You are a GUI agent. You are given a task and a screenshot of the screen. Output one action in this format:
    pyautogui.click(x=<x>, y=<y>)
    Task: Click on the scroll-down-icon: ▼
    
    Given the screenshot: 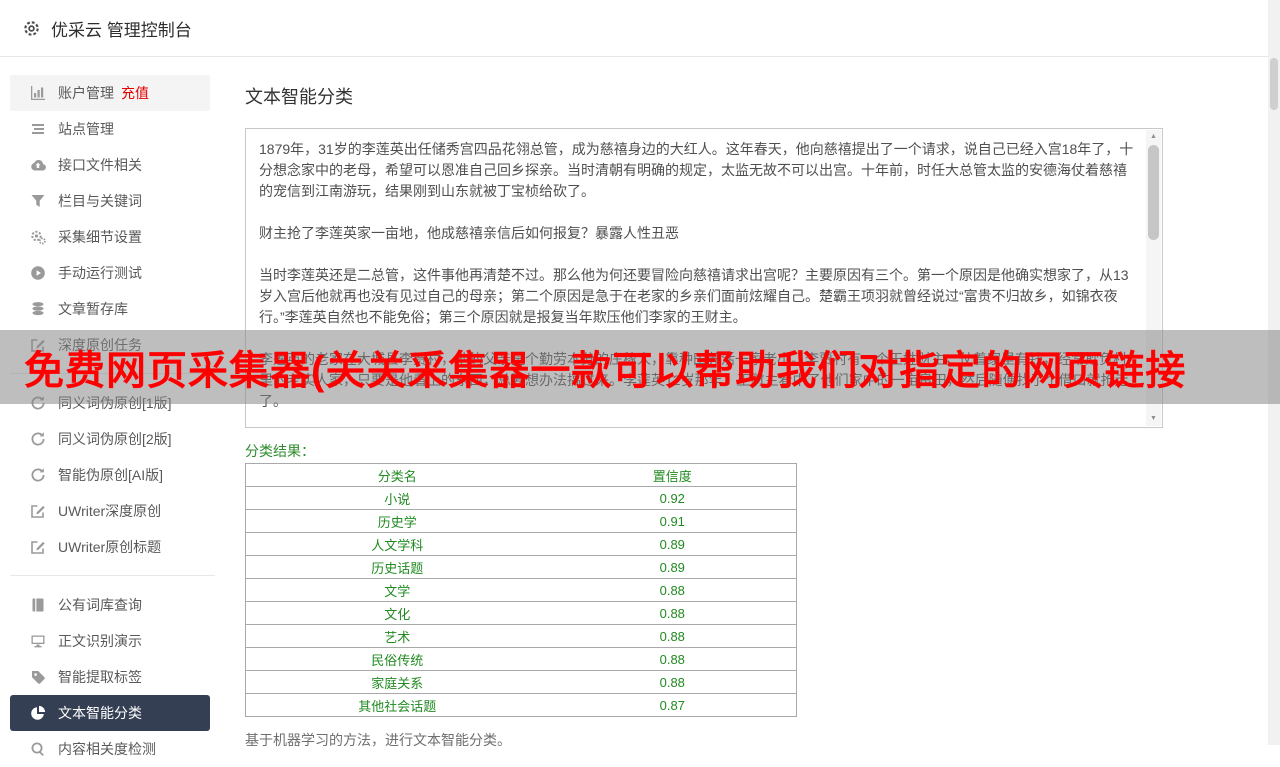 What is the action you would take?
    pyautogui.click(x=1153, y=419)
    